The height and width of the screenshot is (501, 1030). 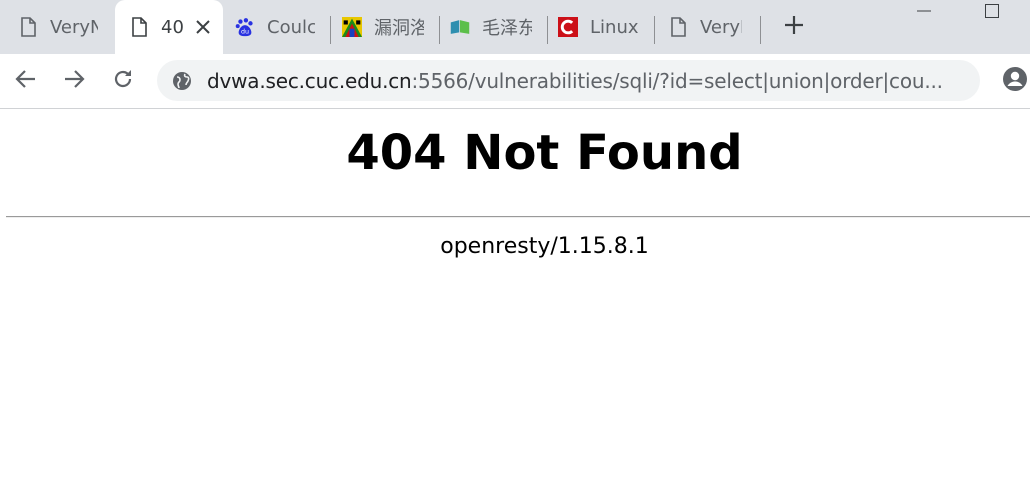 I want to click on plus-icon, so click(x=794, y=27).